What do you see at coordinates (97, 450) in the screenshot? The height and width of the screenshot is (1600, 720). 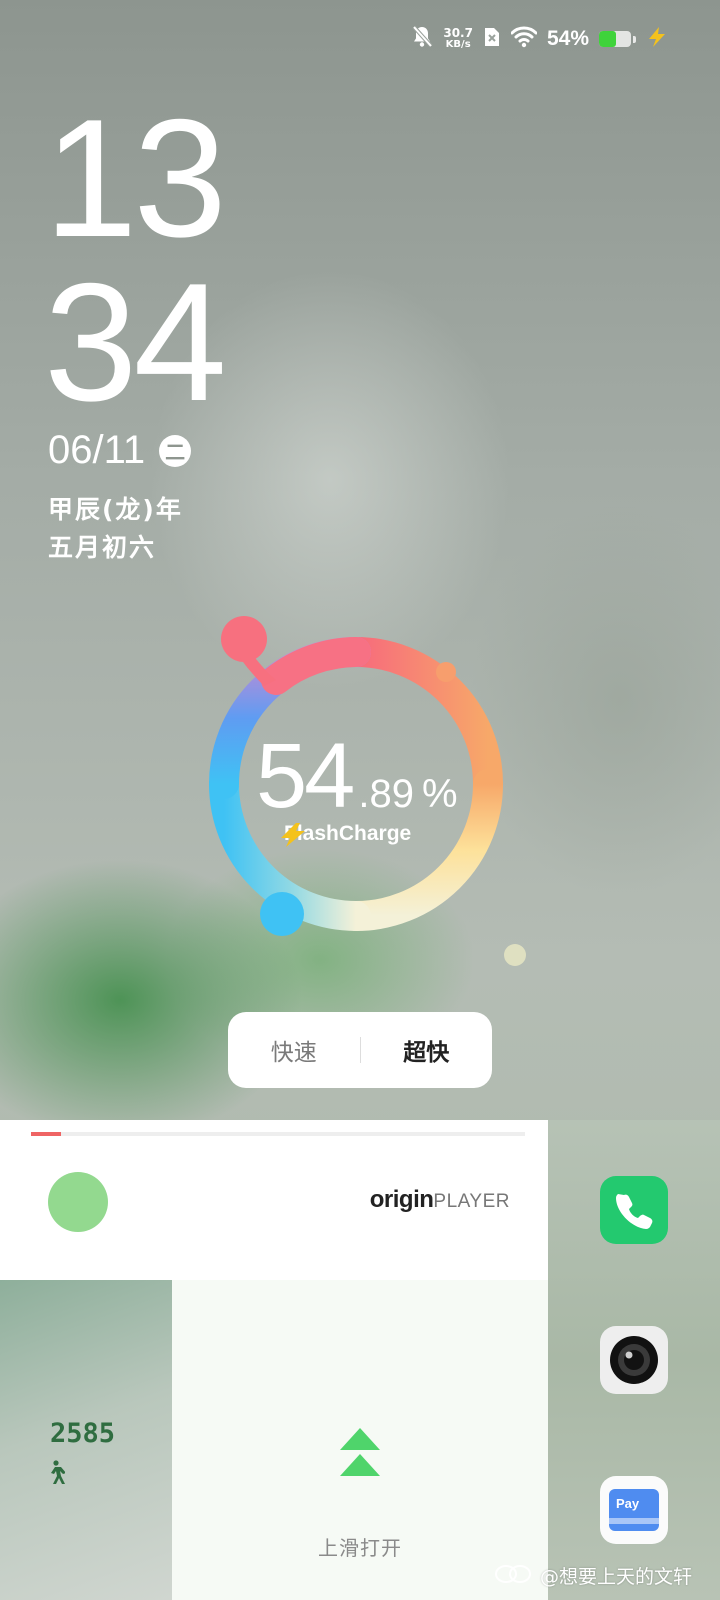 I see `date-text: 06/11` at bounding box center [97, 450].